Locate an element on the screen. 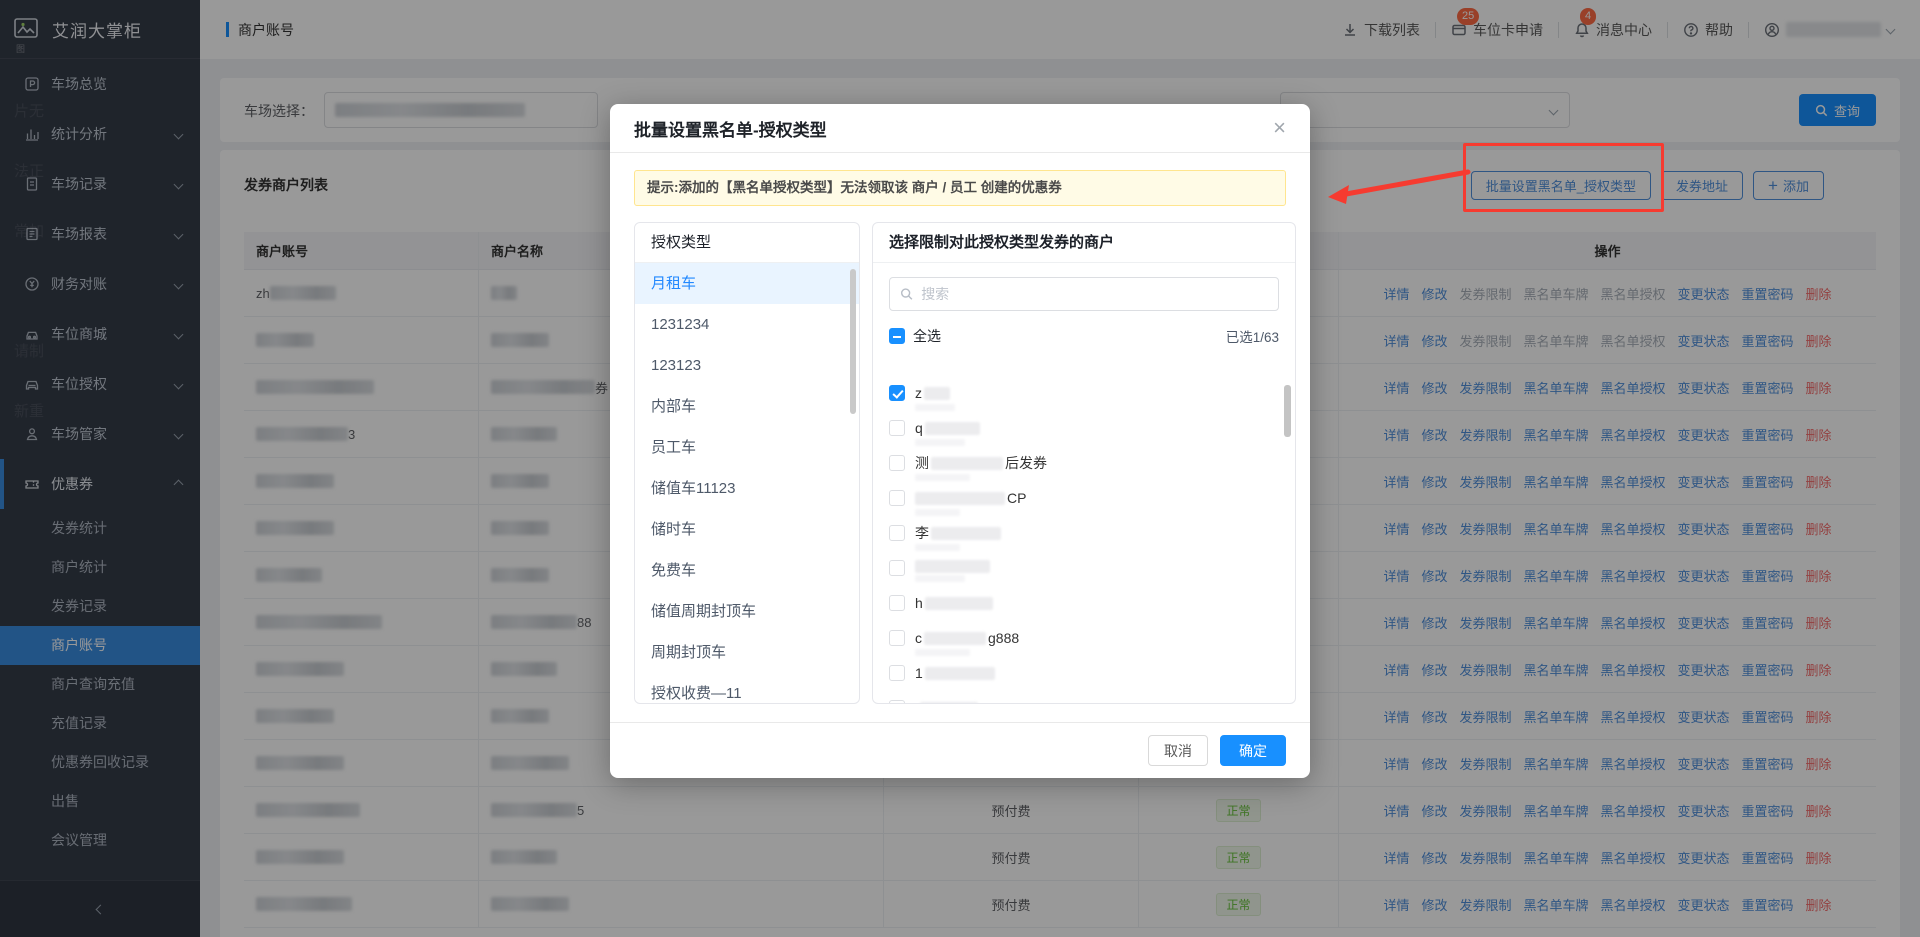 This screenshot has width=1920, height=937. confirm-button: 确定 is located at coordinates (1253, 750).